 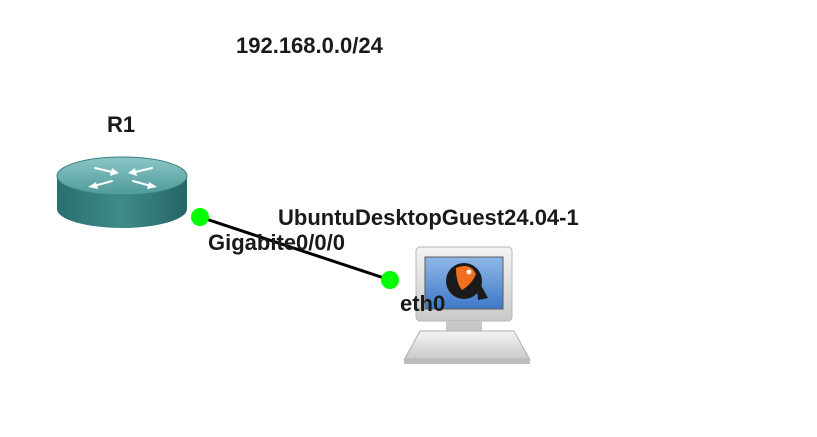 What do you see at coordinates (428, 217) in the screenshot?
I see `host-name: UbuntuDesktopGuest24.04-1` at bounding box center [428, 217].